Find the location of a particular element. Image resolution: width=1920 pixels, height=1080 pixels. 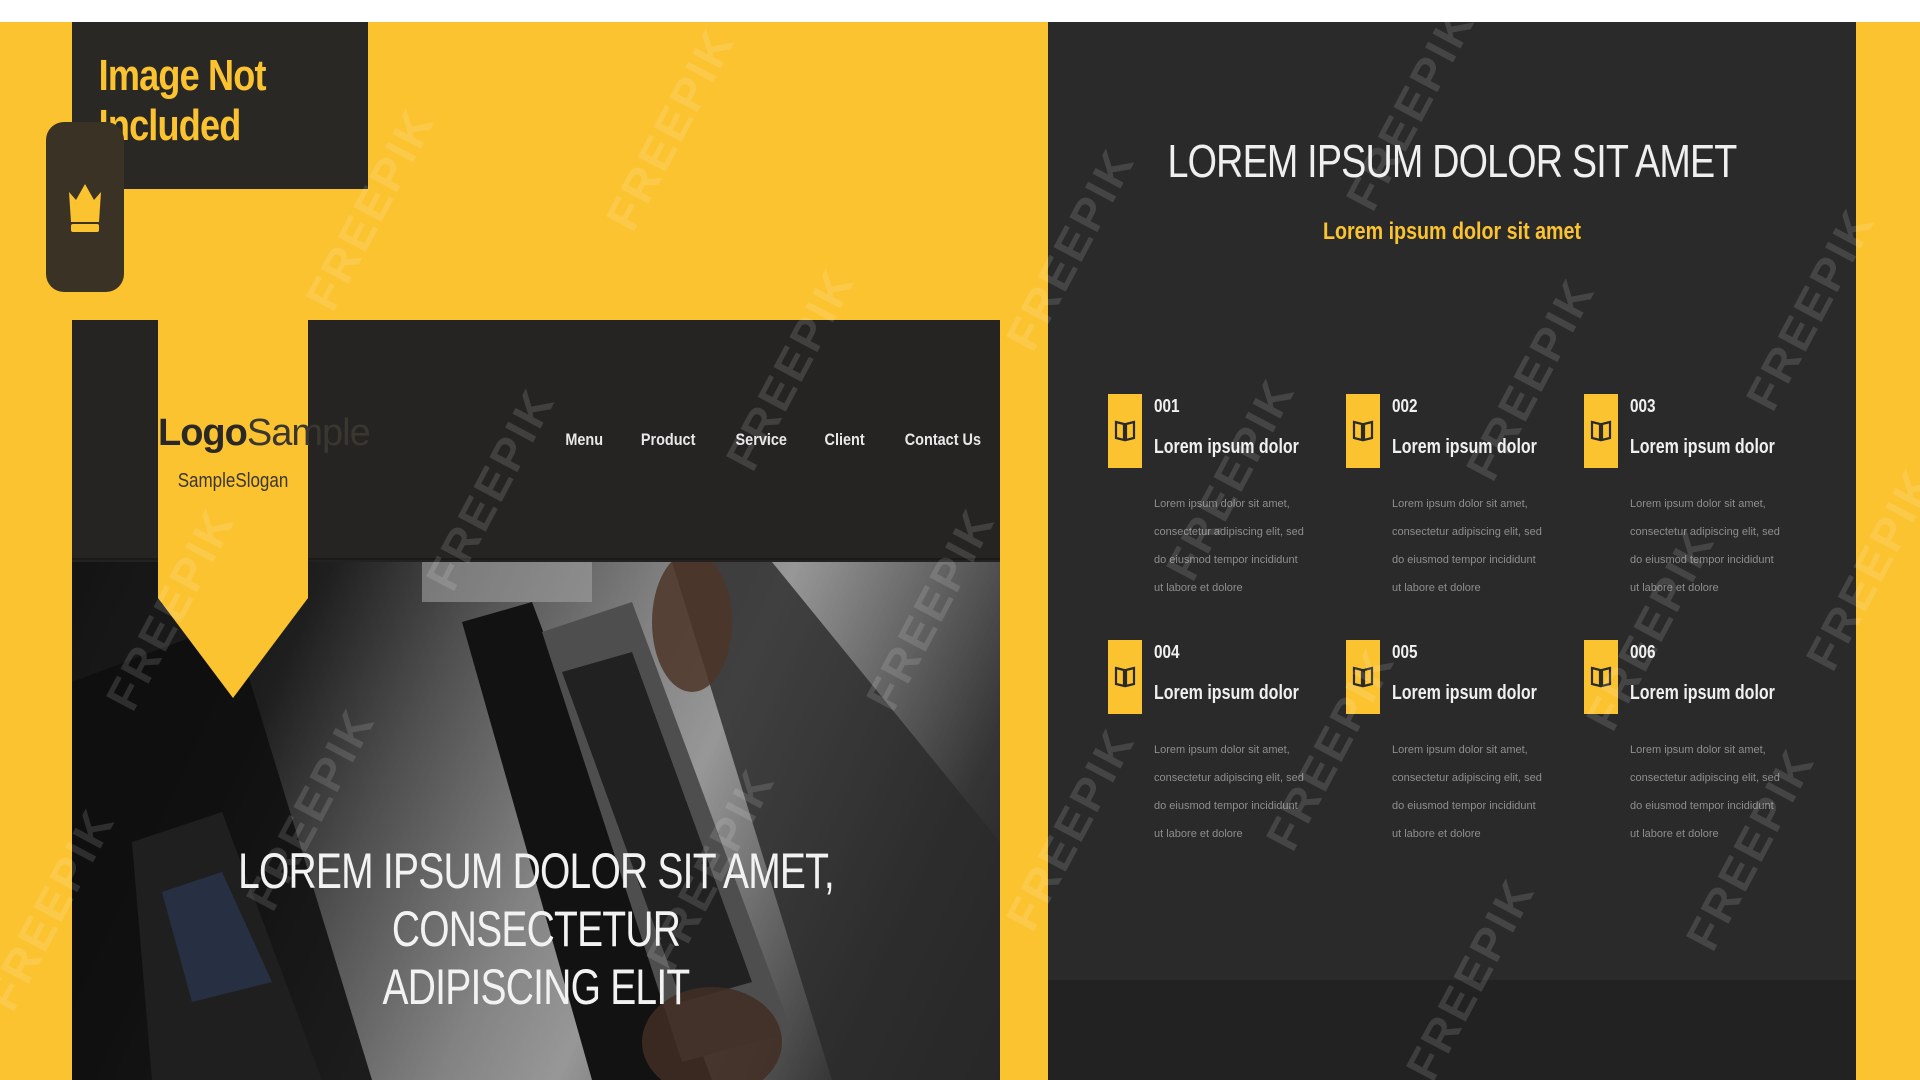

nav-item-menu: Menu is located at coordinates (584, 440).